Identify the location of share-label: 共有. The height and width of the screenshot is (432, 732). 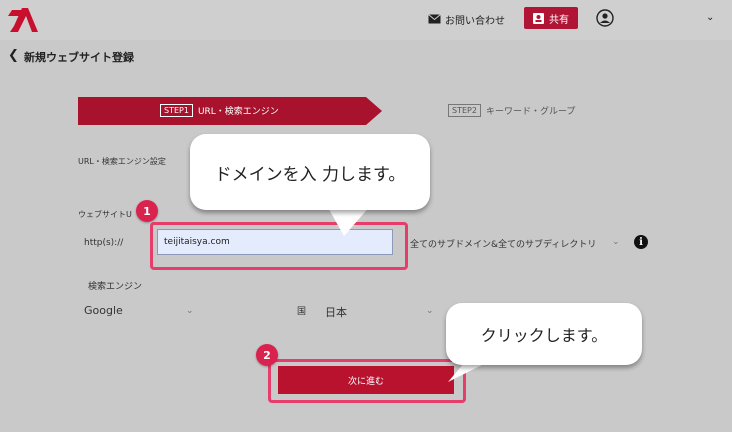
(559, 20).